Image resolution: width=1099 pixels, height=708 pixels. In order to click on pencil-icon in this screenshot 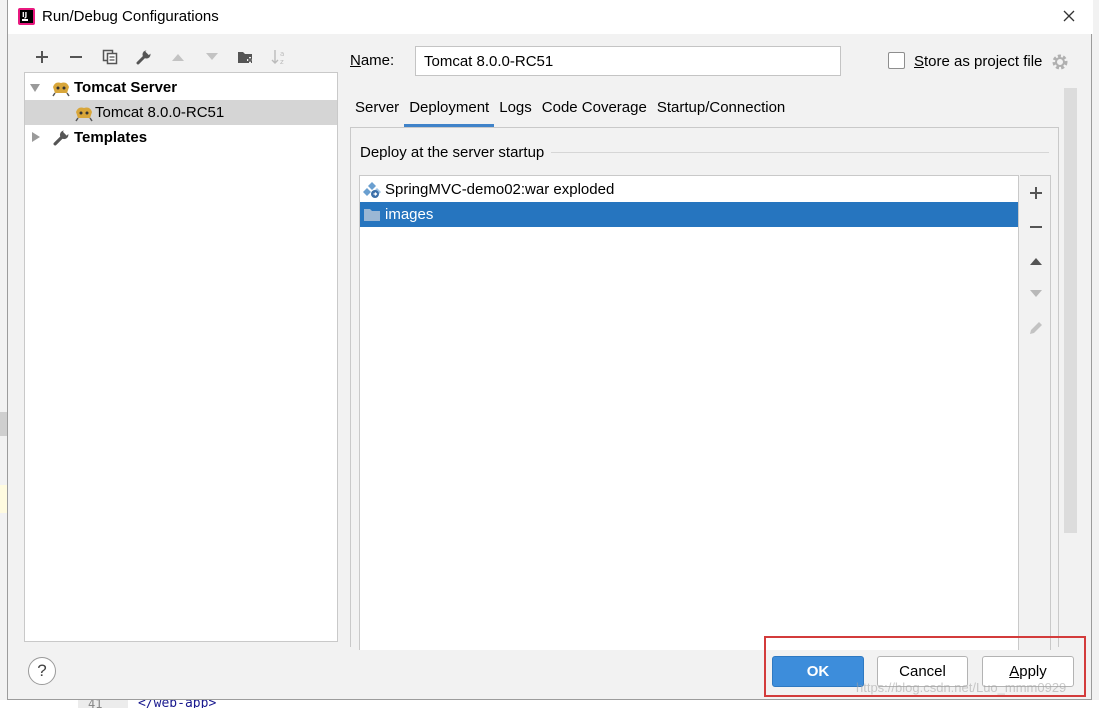, I will do `click(1036, 328)`.